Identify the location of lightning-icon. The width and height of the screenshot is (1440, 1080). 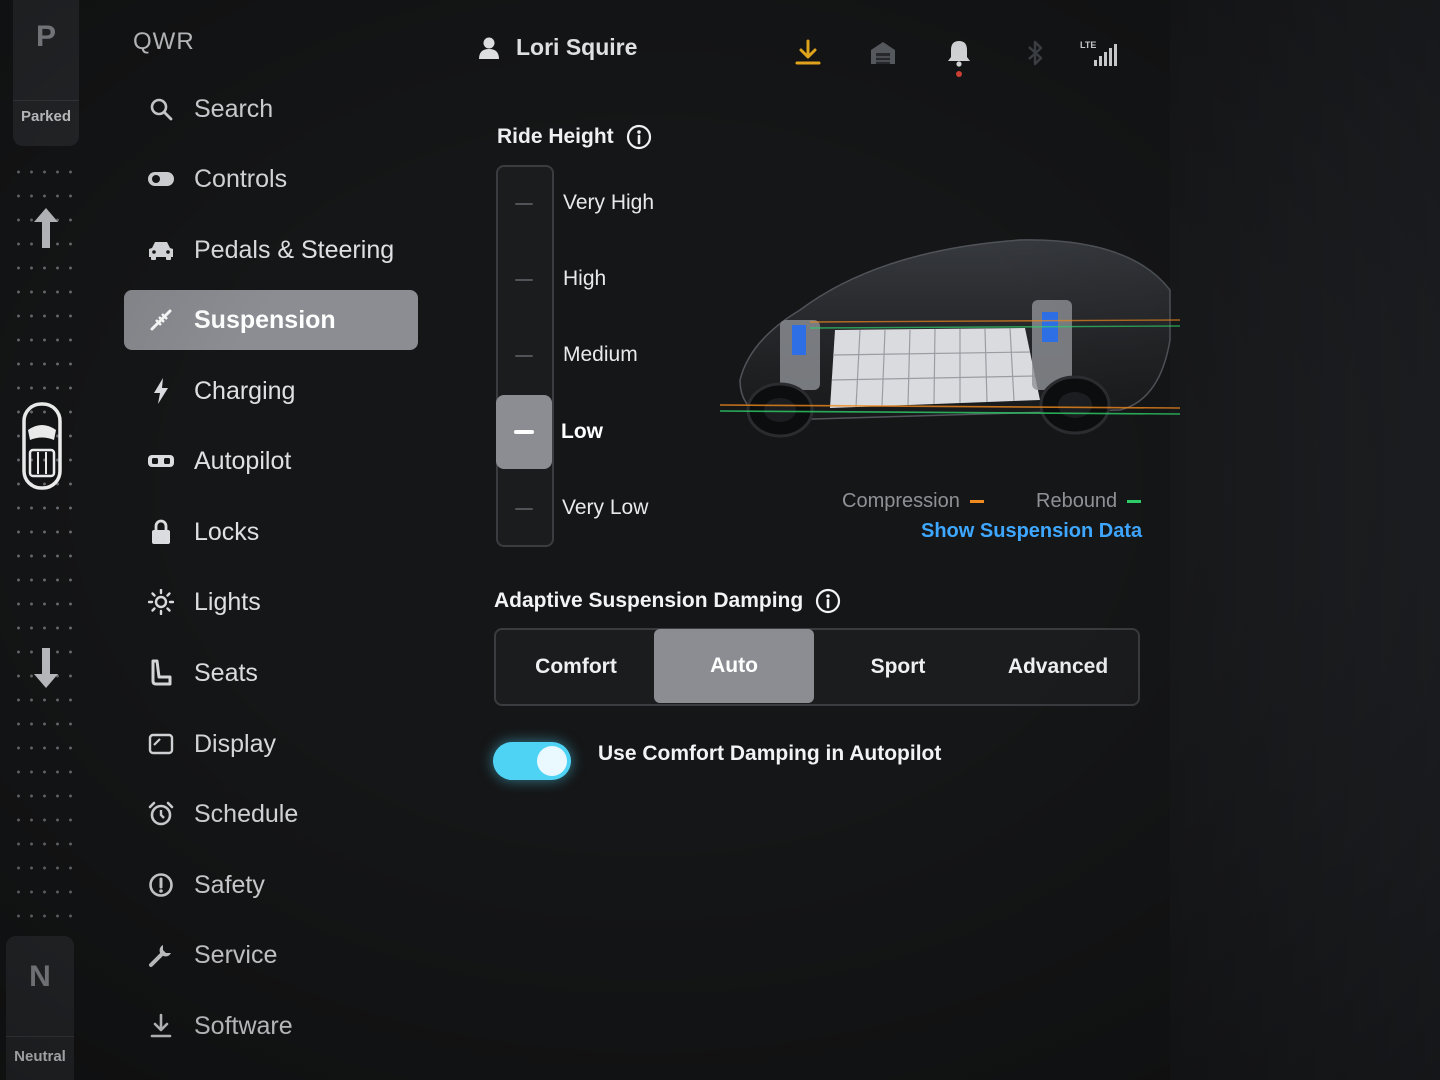
(161, 391).